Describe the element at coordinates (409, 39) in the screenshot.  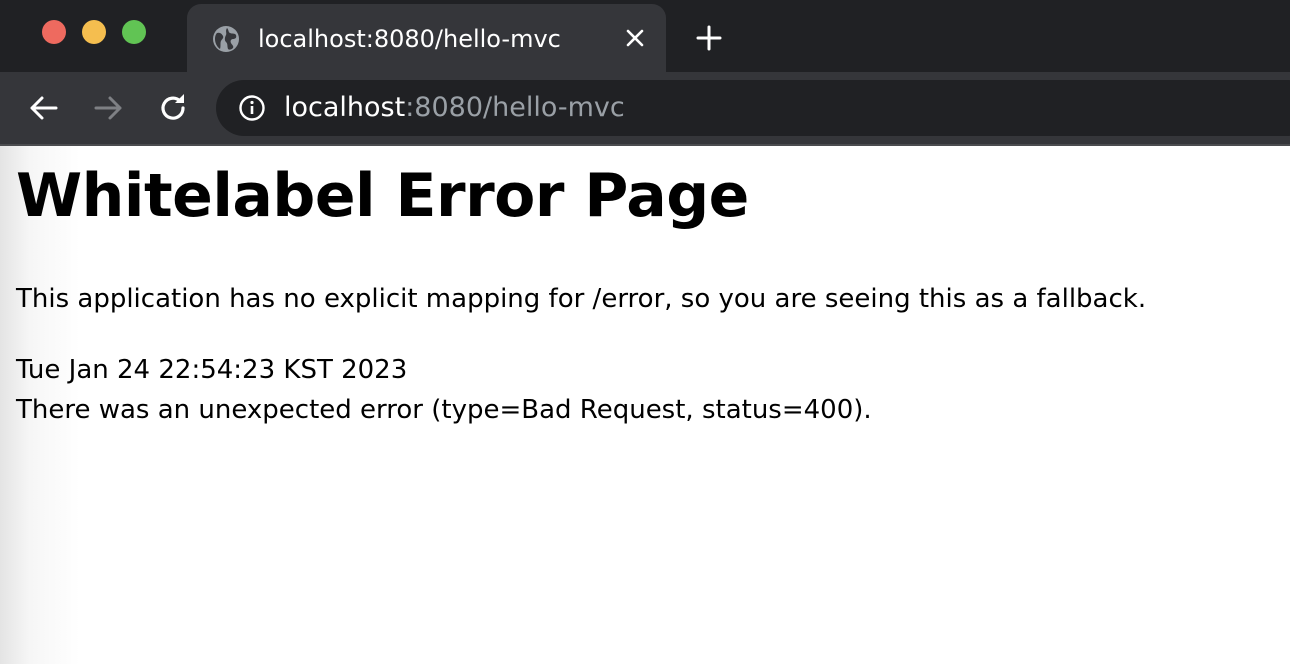
I see `tab-title: localhost:8080/hello-mvc` at that location.